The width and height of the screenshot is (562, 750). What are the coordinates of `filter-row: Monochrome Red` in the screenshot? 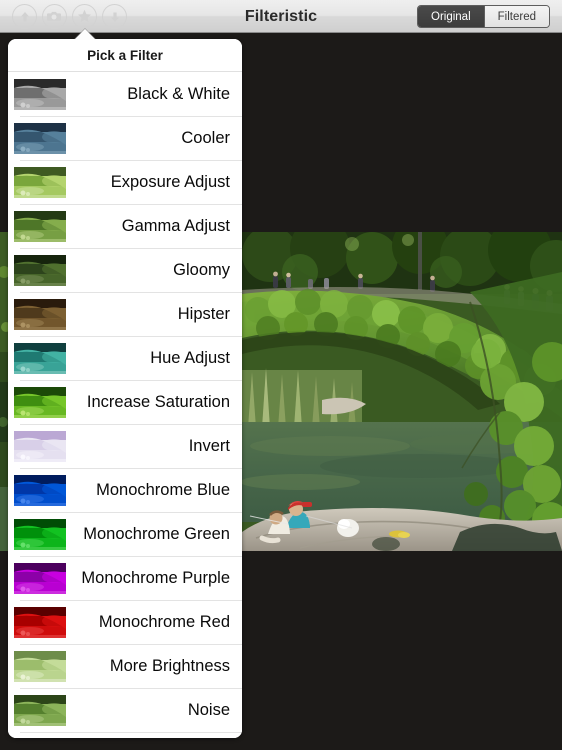 It's located at (125, 622).